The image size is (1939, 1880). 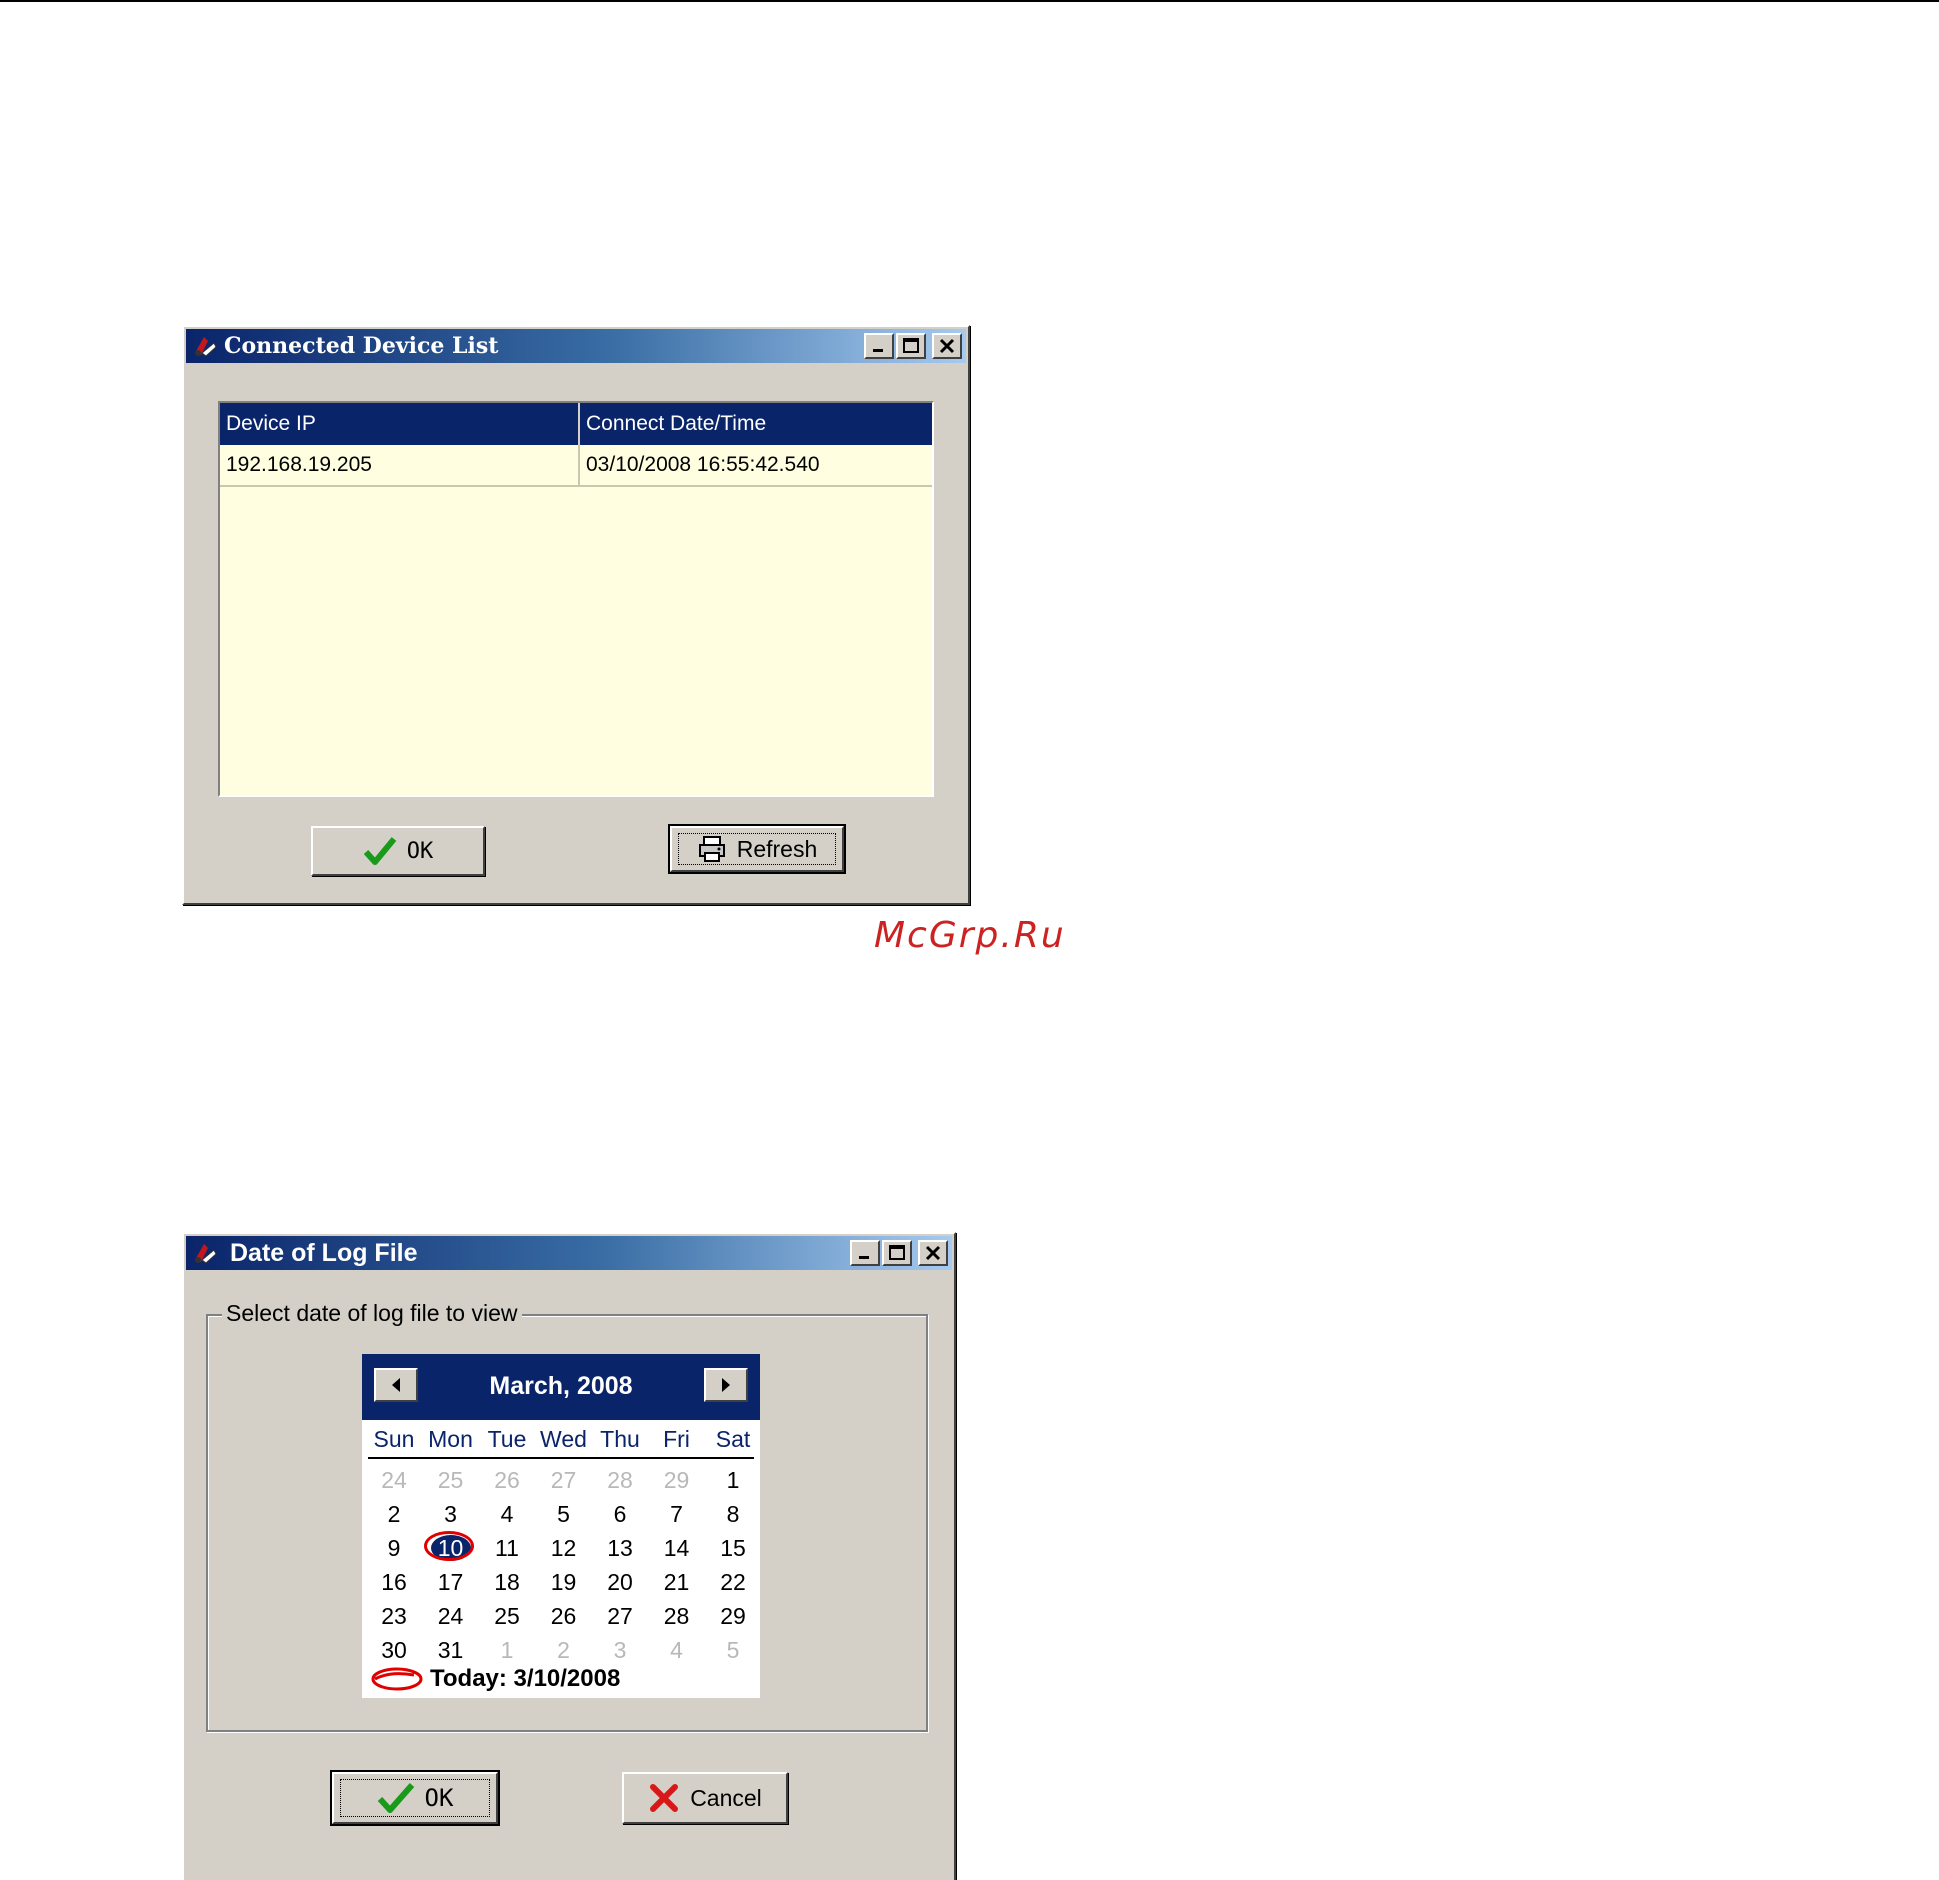 I want to click on calendar-day: 2, so click(x=394, y=1514).